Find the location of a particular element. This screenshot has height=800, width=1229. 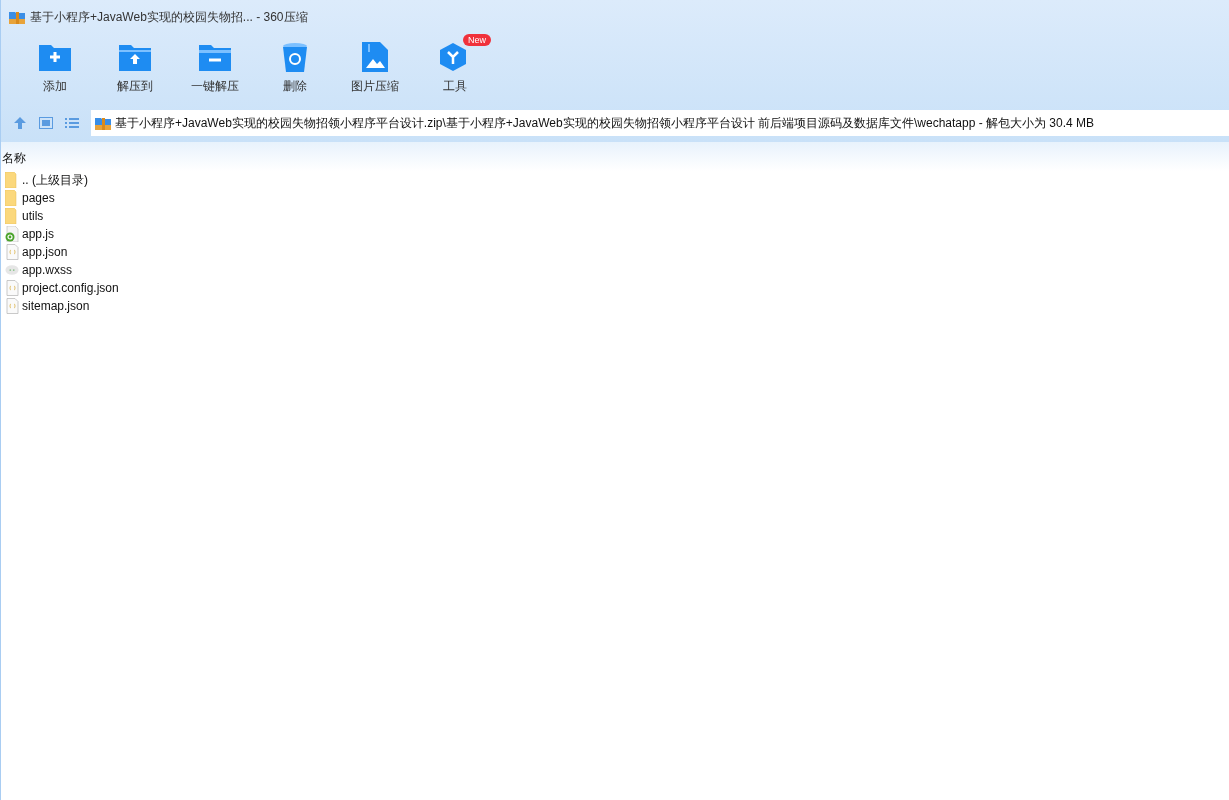

toolbar-button: 一键解压 is located at coordinates (215, 69).